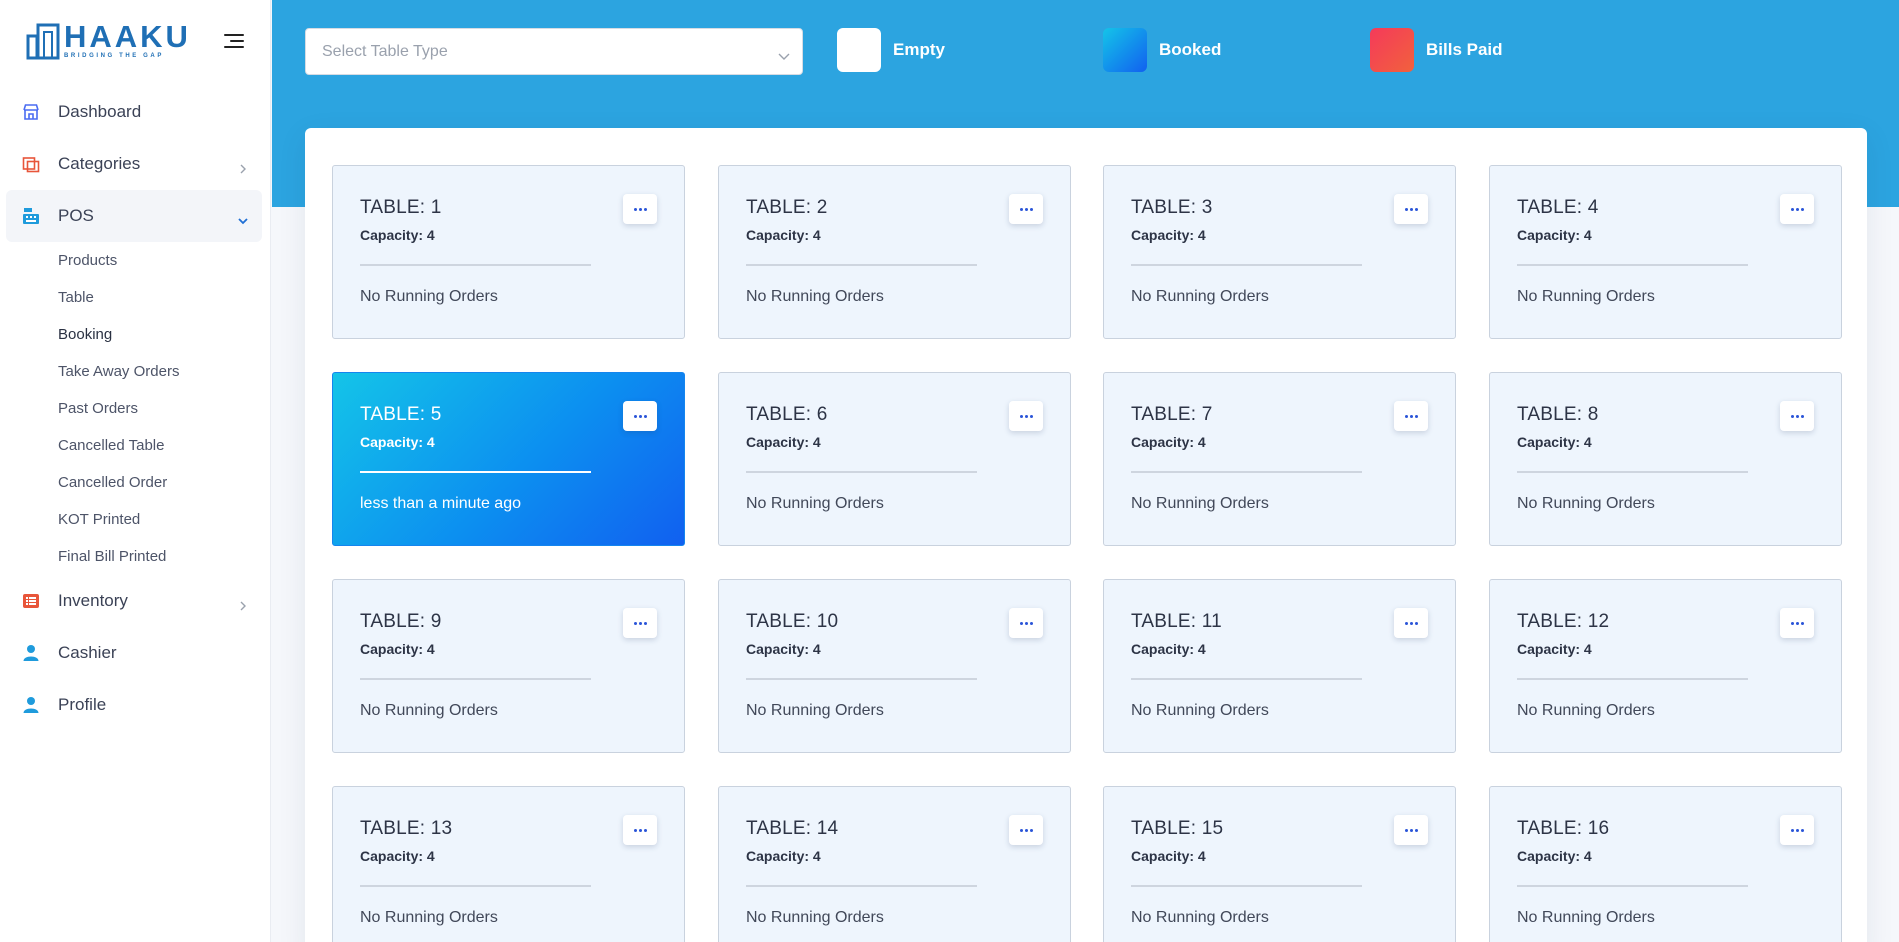 The width and height of the screenshot is (1899, 942). I want to click on chevron-right-icon, so click(243, 166).